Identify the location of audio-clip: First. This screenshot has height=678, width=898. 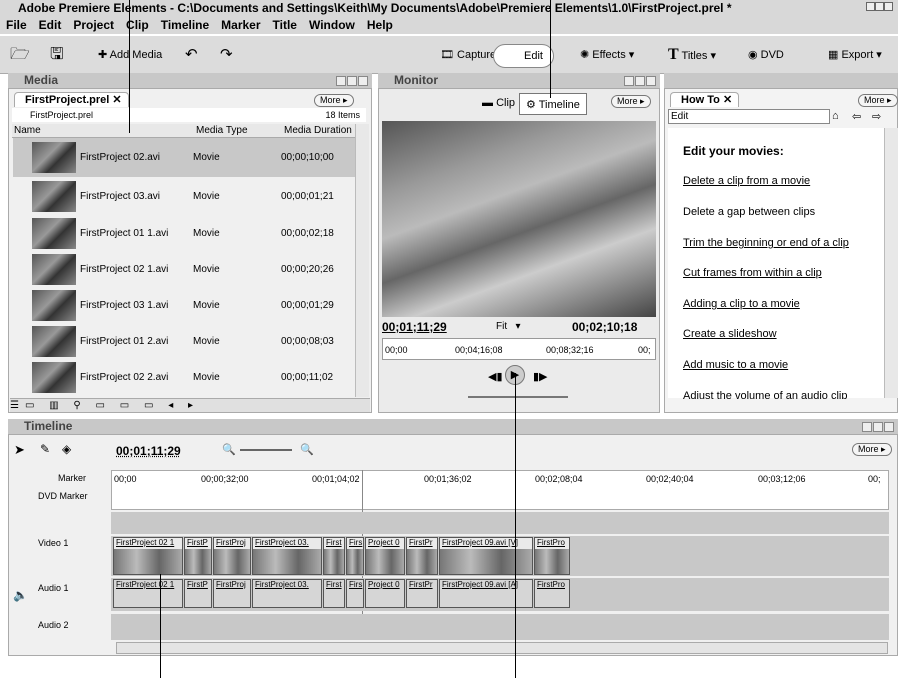
(334, 593).